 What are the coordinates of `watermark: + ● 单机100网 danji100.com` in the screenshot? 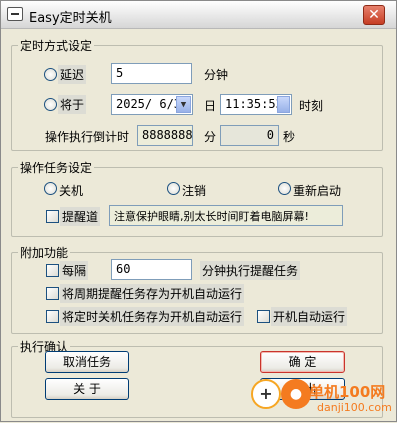 It's located at (322, 395).